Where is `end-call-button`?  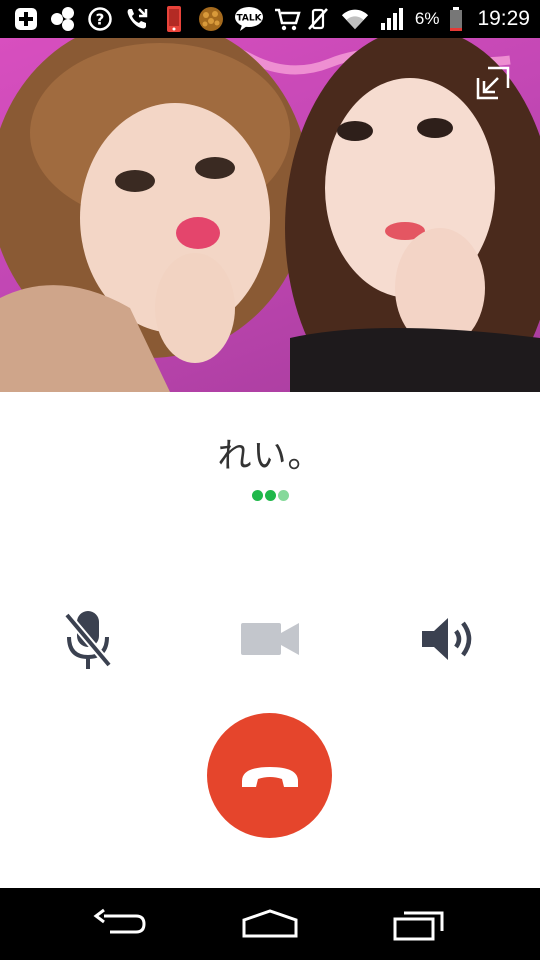 end-call-button is located at coordinates (269, 775).